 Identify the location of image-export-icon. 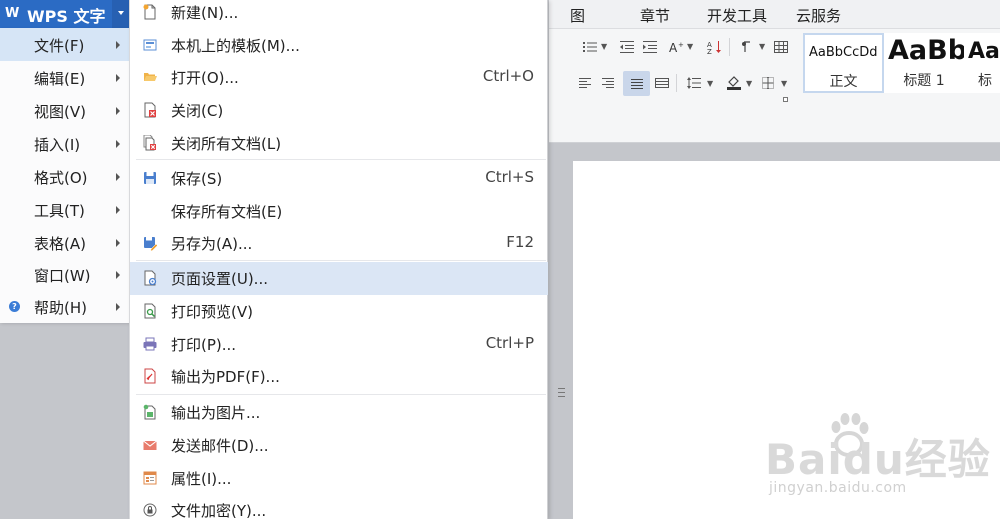
(149, 412).